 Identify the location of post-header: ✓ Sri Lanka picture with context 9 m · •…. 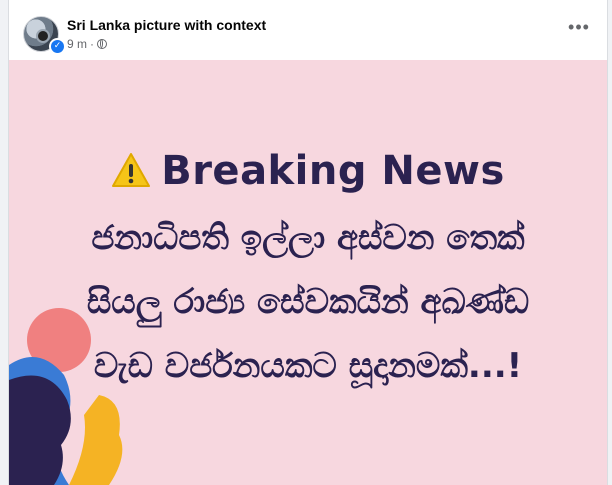
(308, 30).